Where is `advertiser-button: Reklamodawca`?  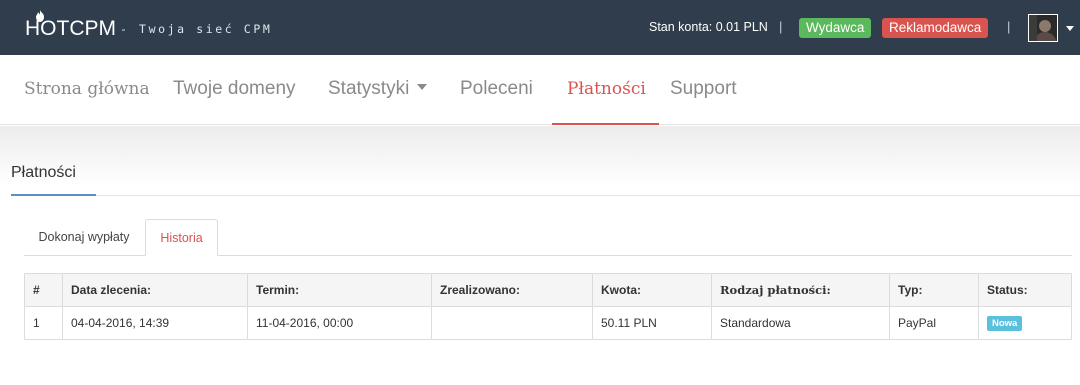 advertiser-button: Reklamodawca is located at coordinates (935, 28).